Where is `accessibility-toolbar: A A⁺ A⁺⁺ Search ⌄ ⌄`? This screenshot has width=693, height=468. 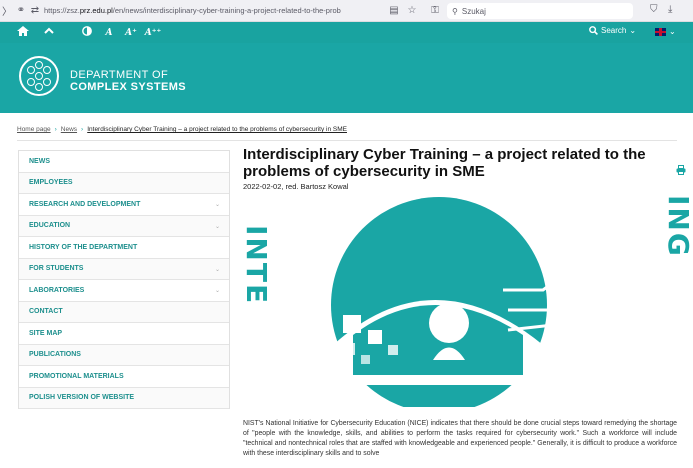
accessibility-toolbar: A A⁺ A⁺⁺ Search ⌄ ⌄ is located at coordinates (346, 32).